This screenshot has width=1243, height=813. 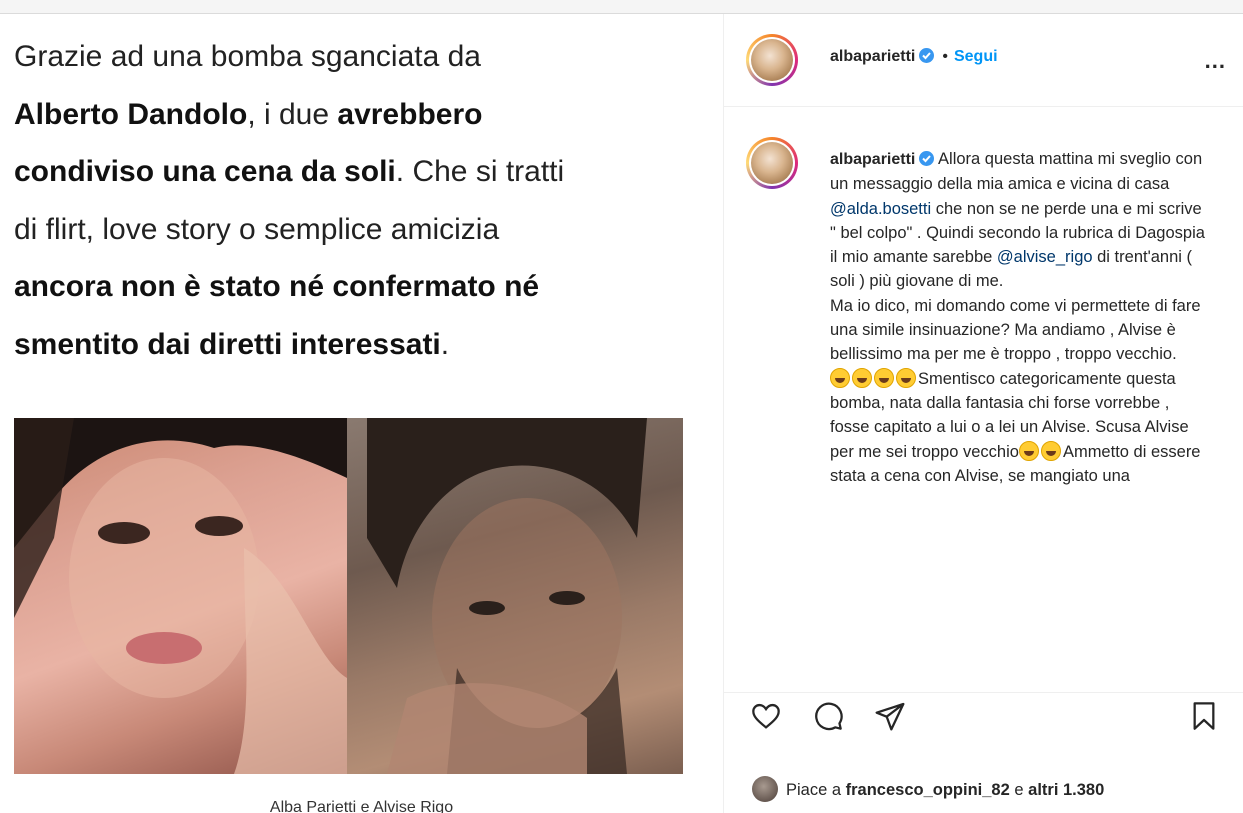 I want to click on share-icon, so click(x=890, y=718).